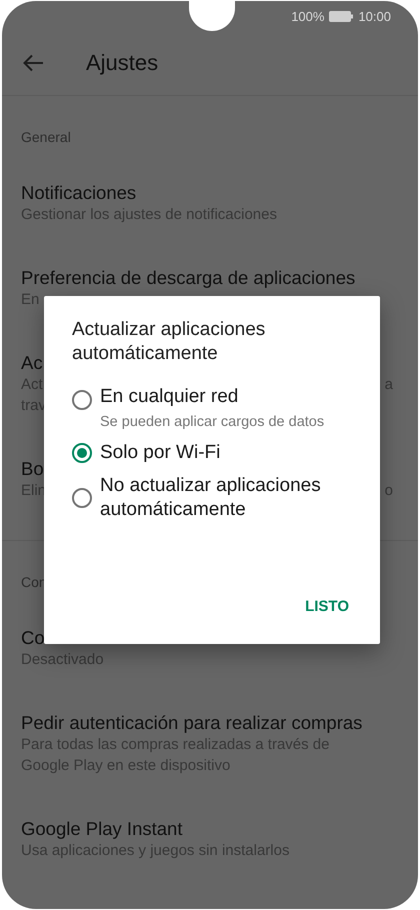  I want to click on setting-title: Google Play Instant, so click(101, 828).